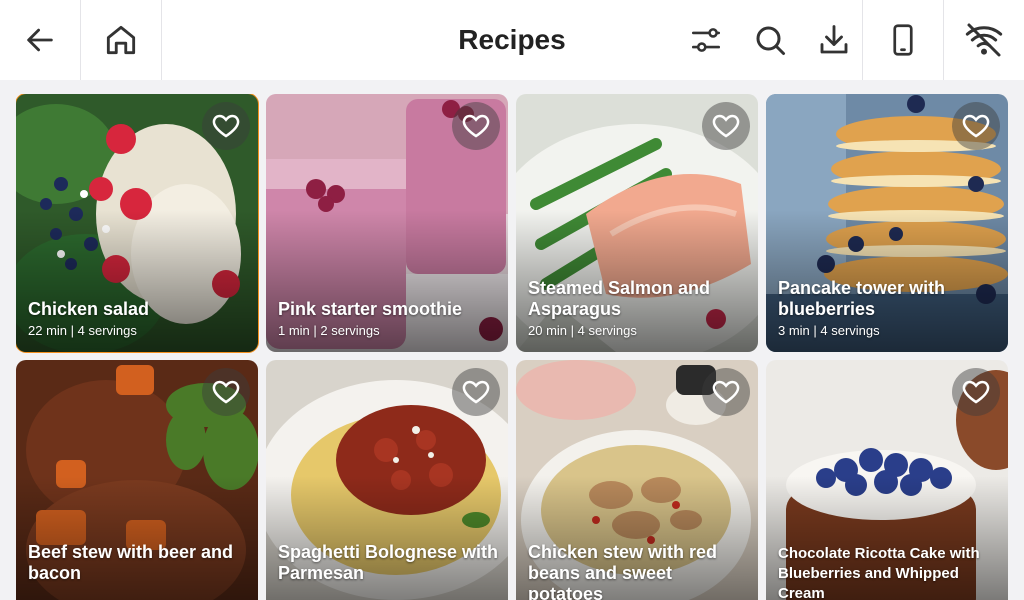 This screenshot has height=600, width=1024. Describe the element at coordinates (619, 298) in the screenshot. I see `recipe-name: Steamed Salmon and Asparagus` at that location.